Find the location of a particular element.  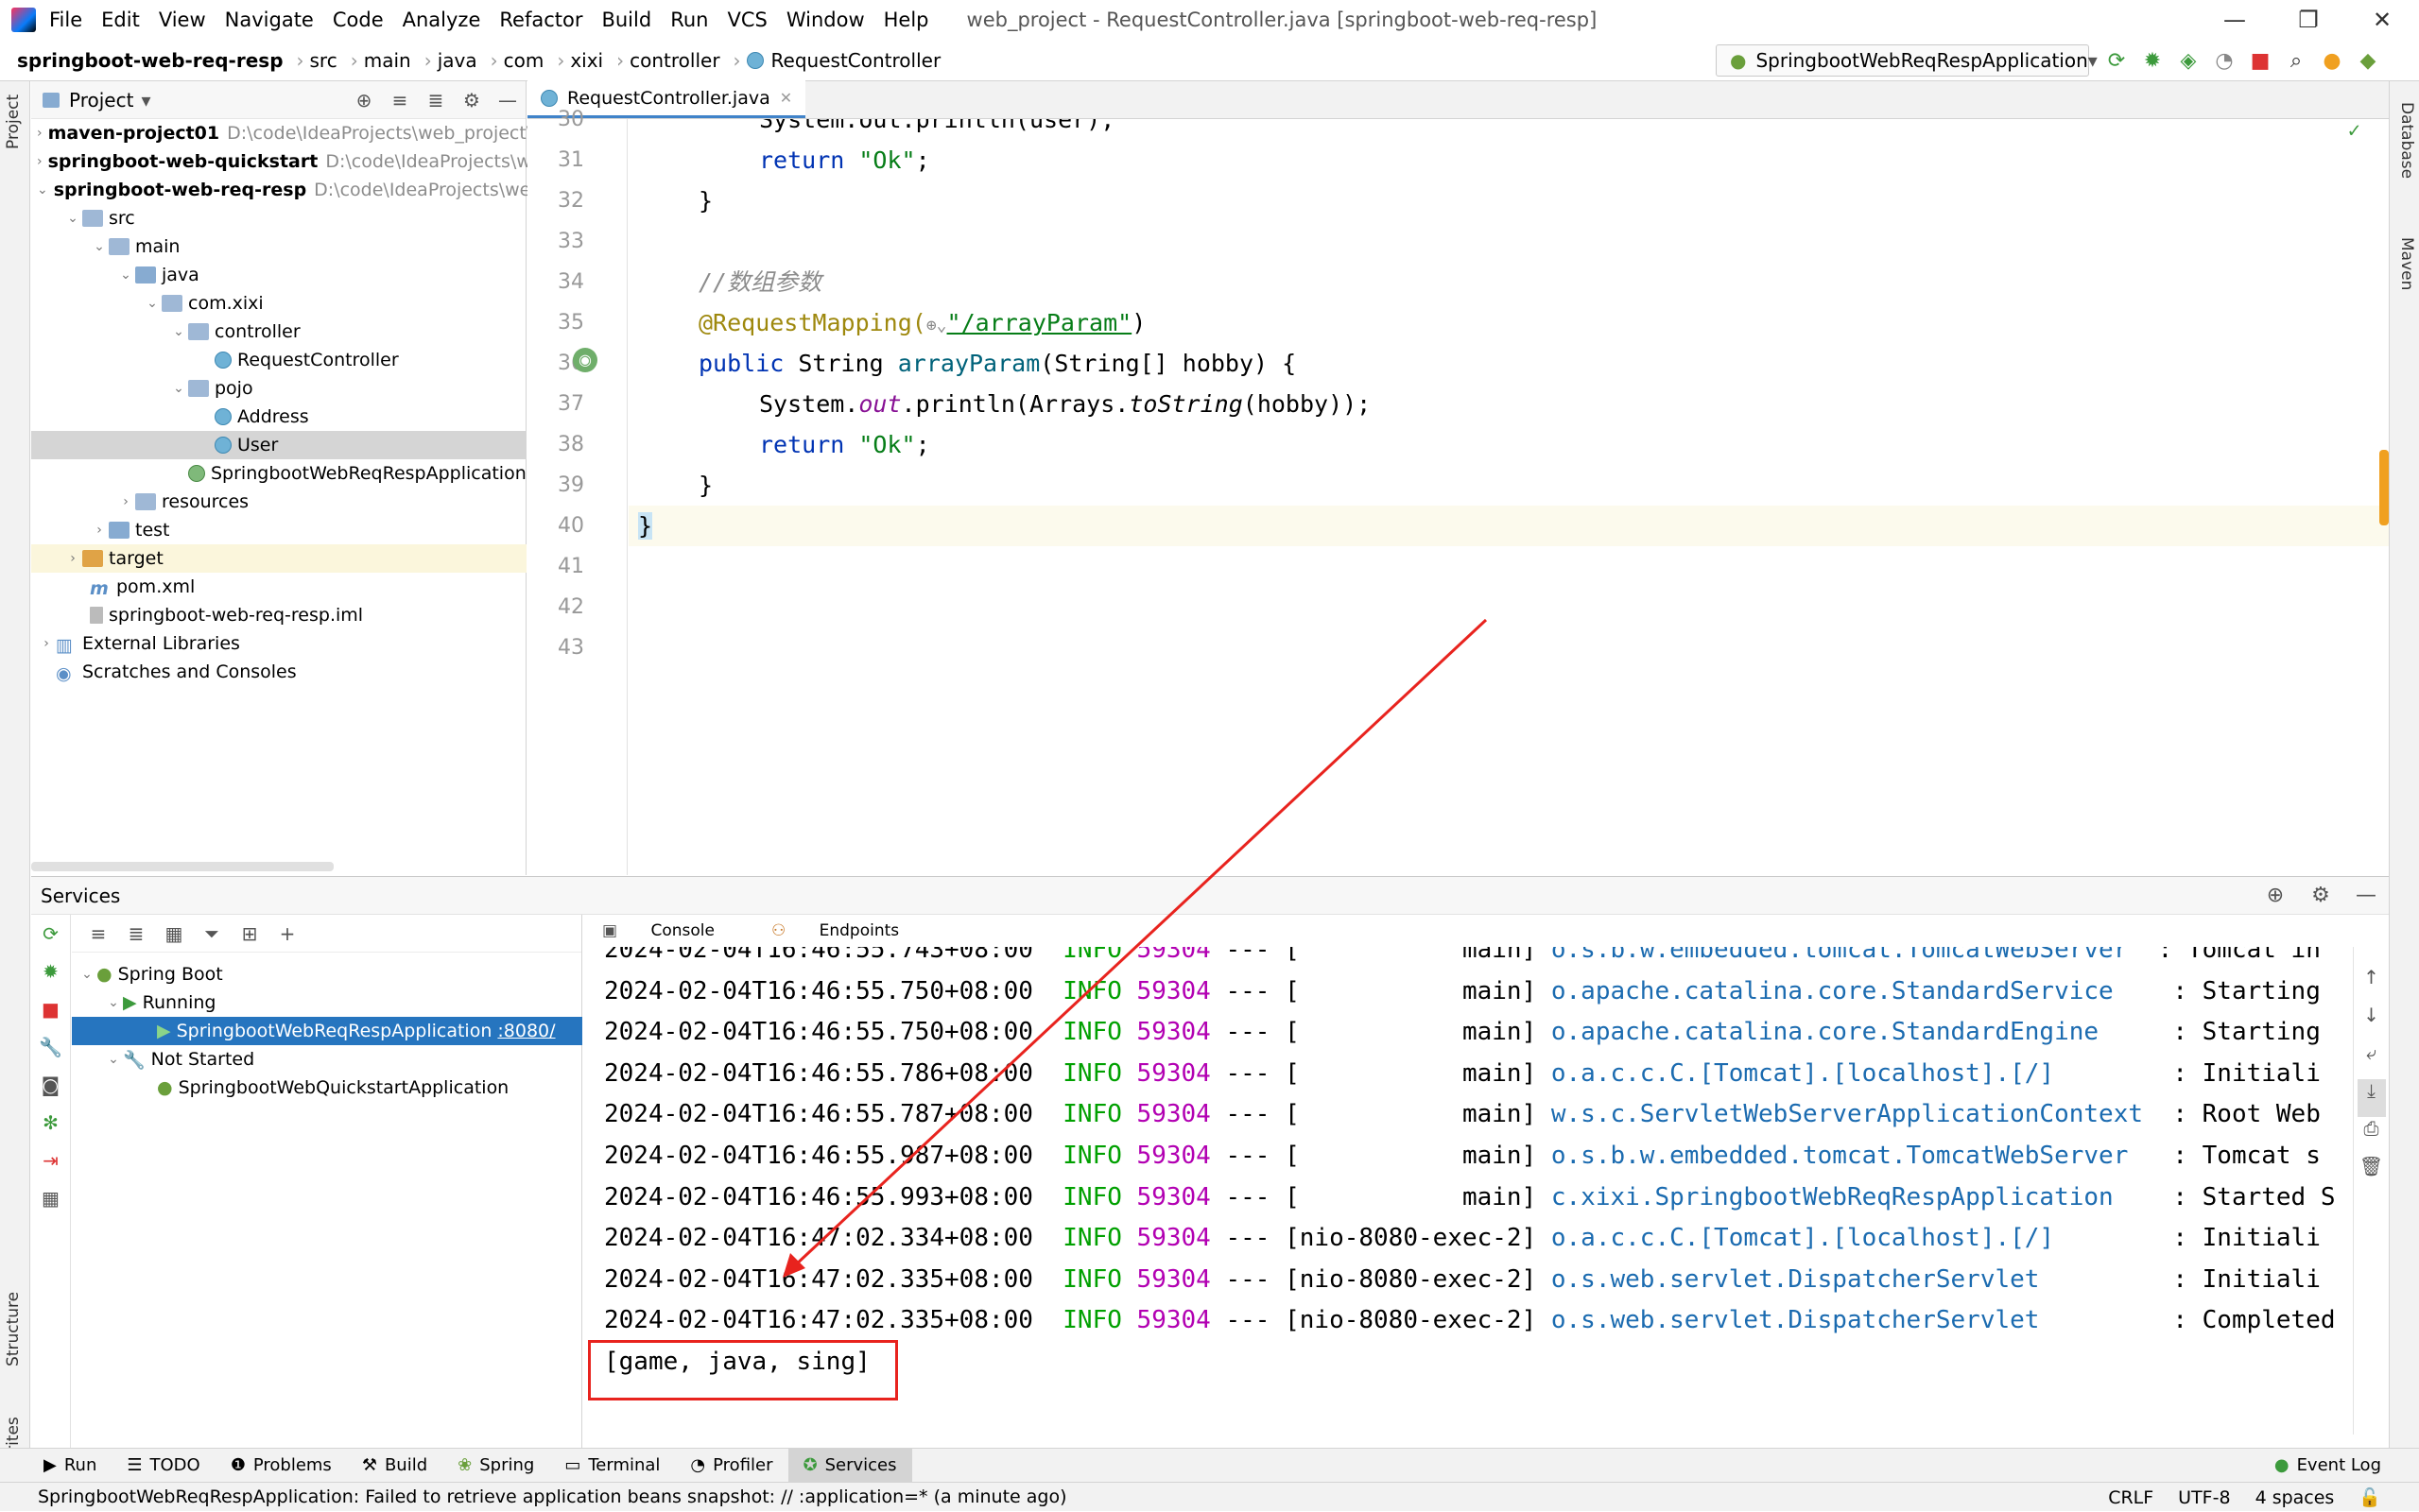

indent-indicator: 4 spaces is located at coordinates (2295, 1497).